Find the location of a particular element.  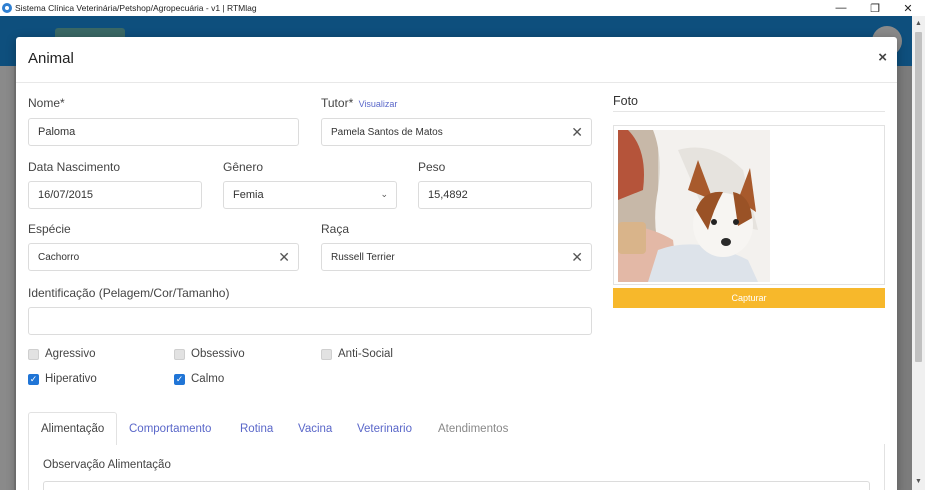

close-icon: × is located at coordinates (882, 57).